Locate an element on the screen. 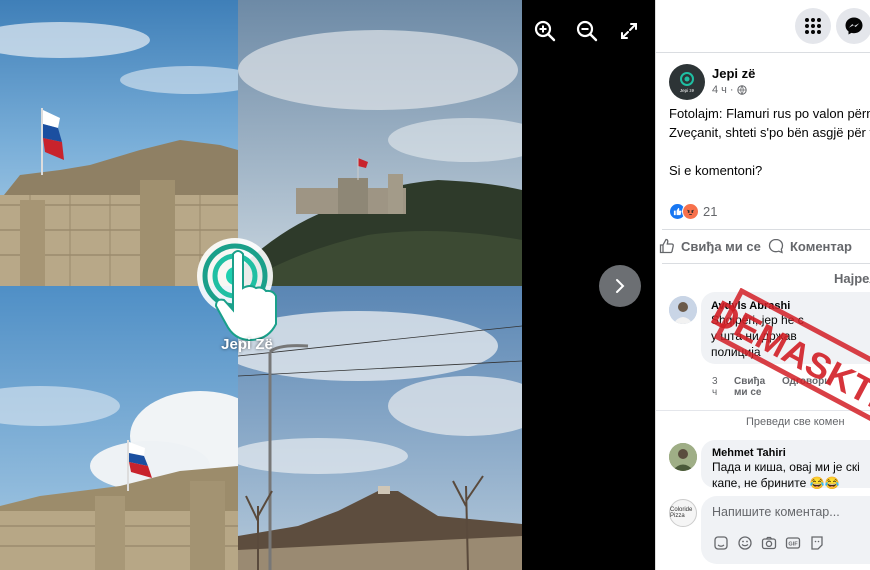  zoom-in-icon is located at coordinates (545, 31).